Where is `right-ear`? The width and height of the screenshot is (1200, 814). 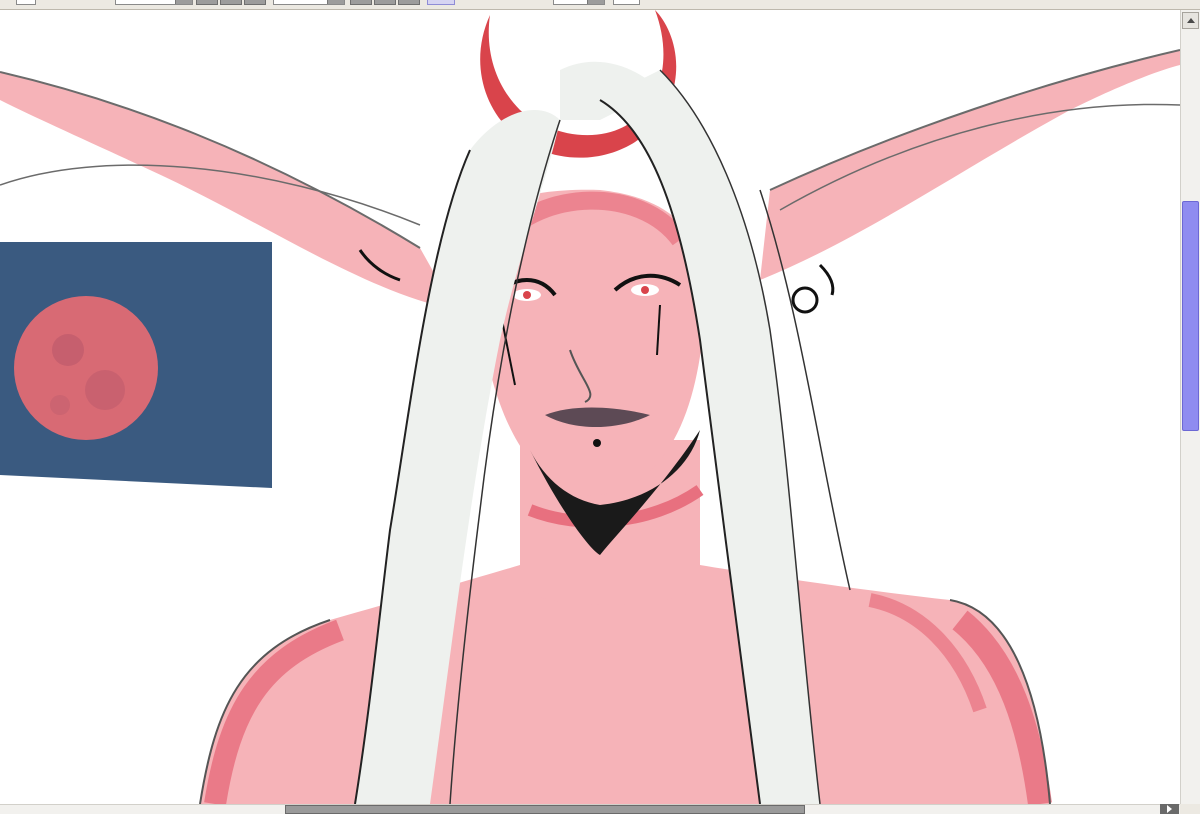
right-ear is located at coordinates (970, 181).